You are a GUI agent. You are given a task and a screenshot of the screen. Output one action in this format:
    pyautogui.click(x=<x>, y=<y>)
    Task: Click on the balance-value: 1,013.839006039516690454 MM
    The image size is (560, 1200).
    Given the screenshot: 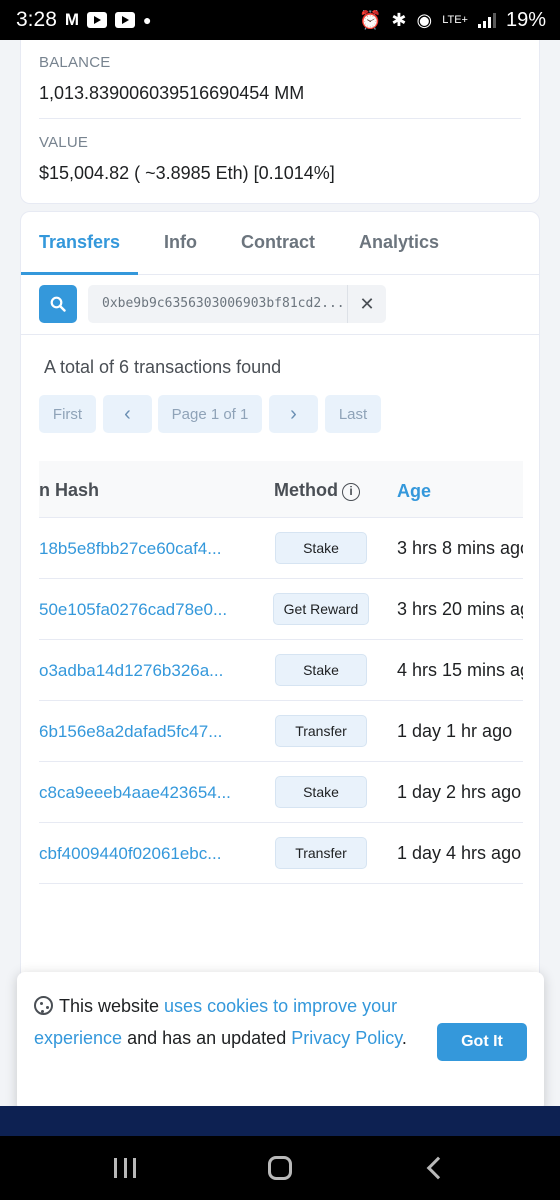 What is the action you would take?
    pyautogui.click(x=172, y=93)
    